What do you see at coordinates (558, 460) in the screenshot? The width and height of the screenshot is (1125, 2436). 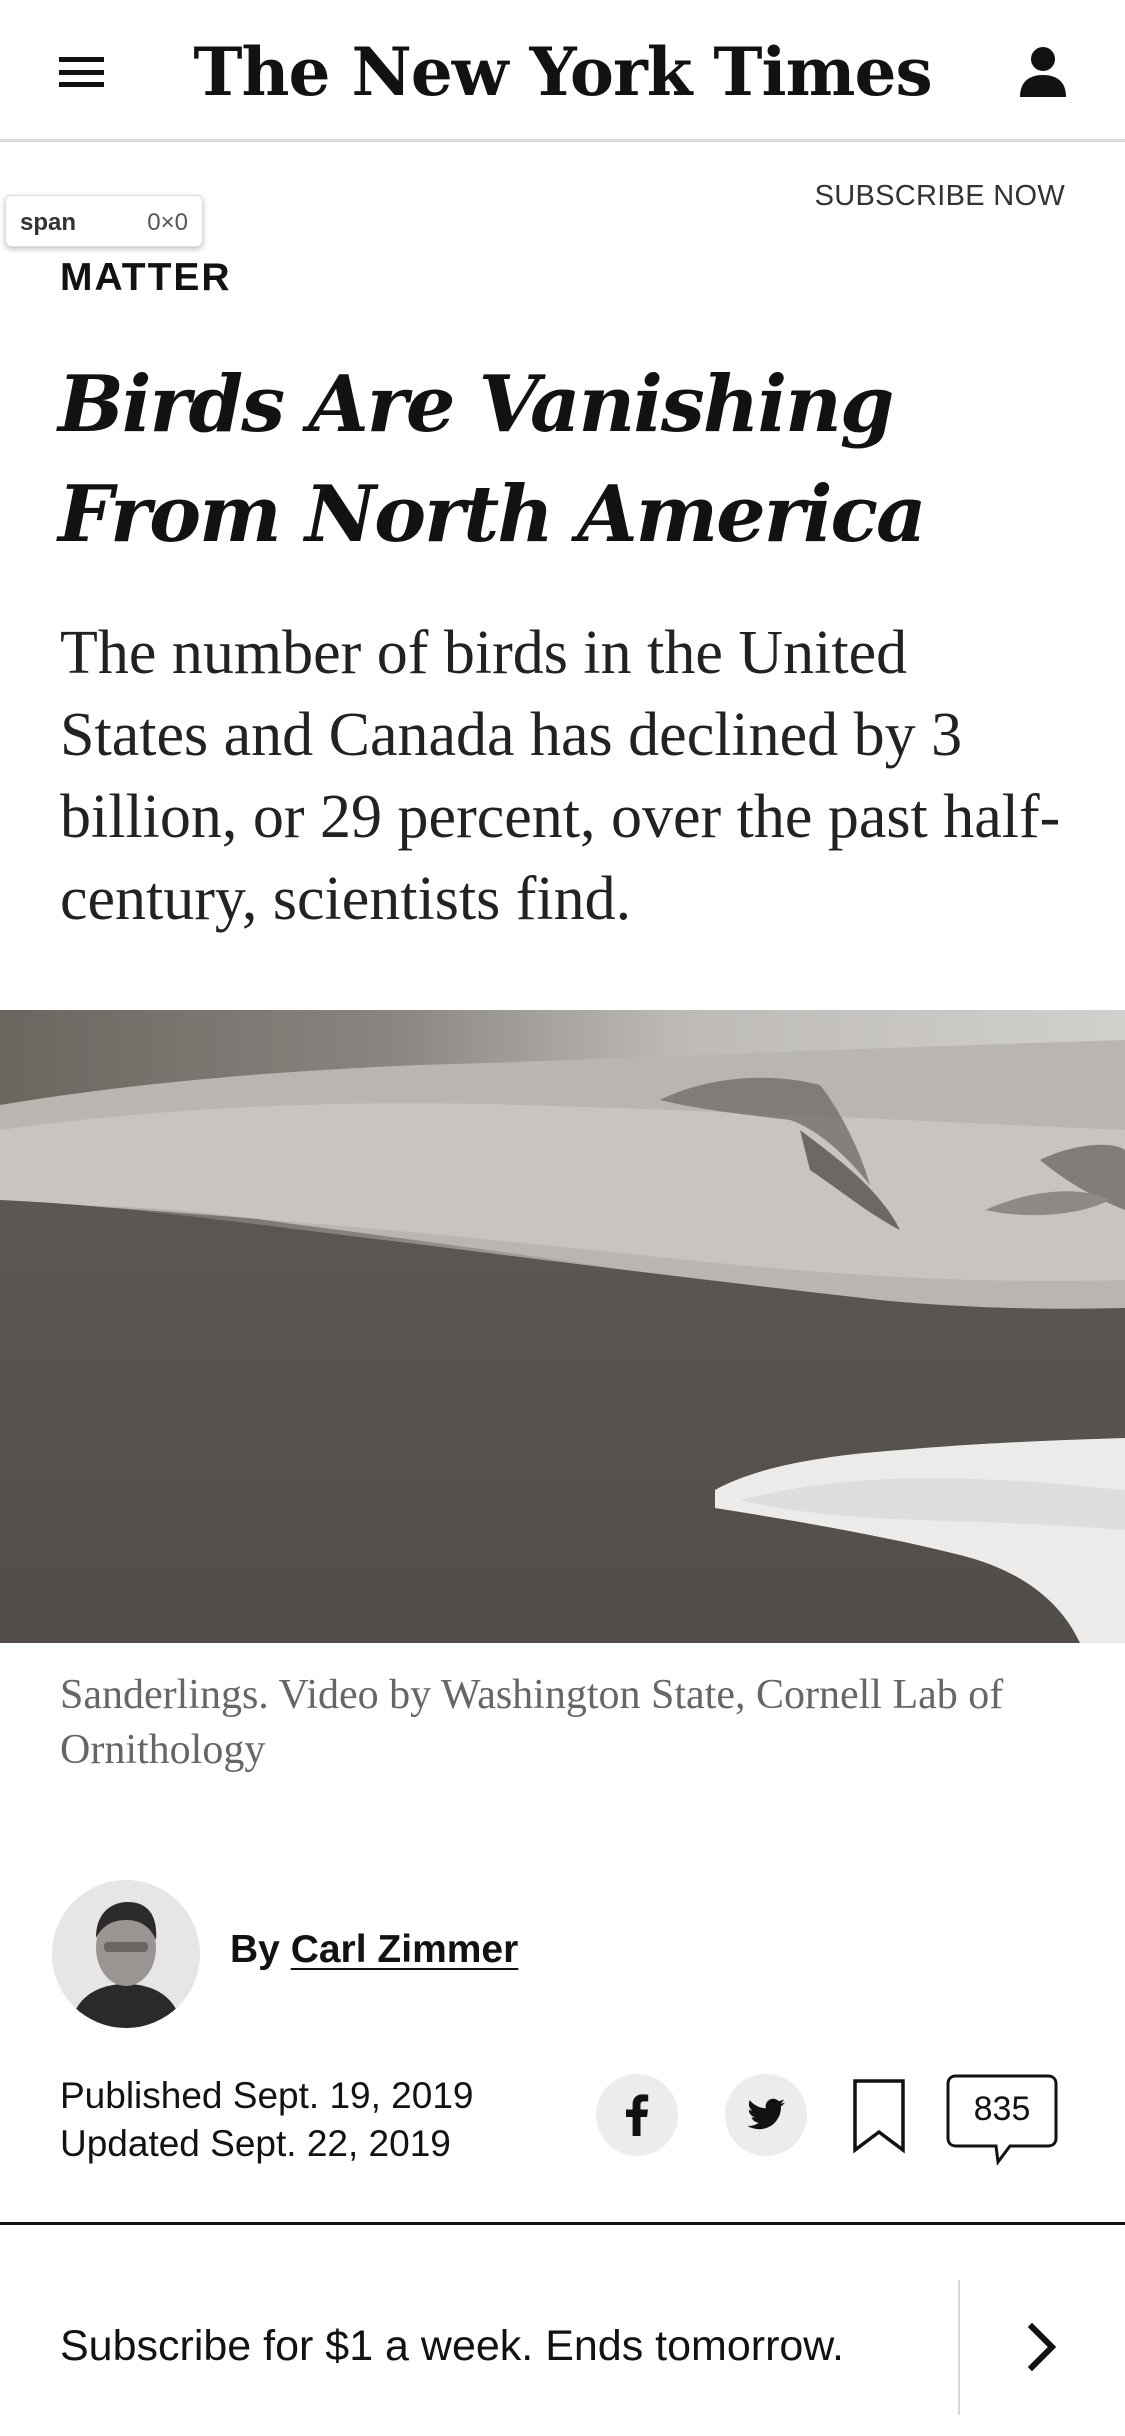 I see `article-headline: Birds Are Vanishing From North America` at bounding box center [558, 460].